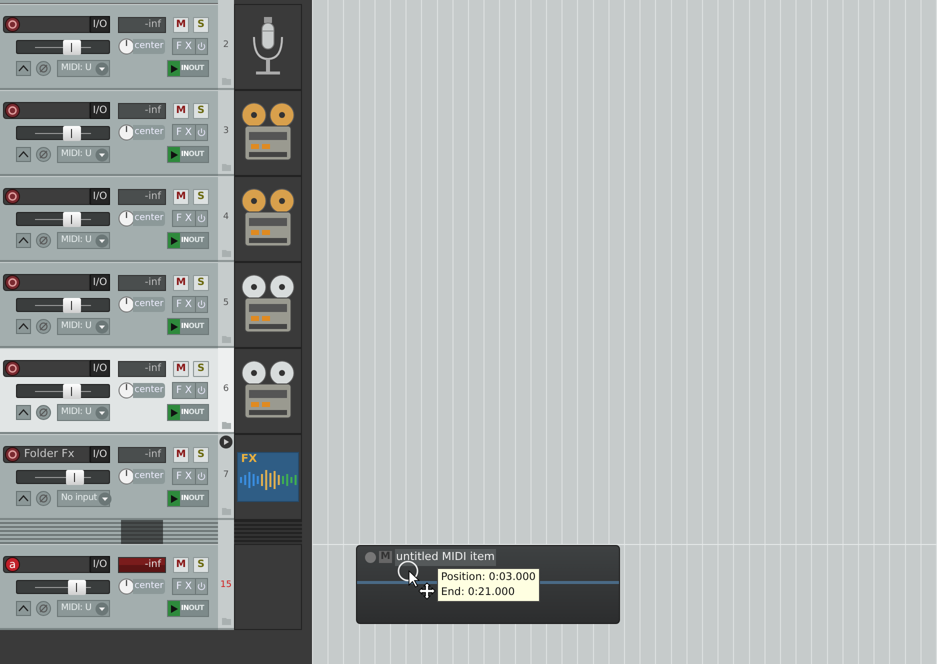 Image resolution: width=937 pixels, height=664 pixels. Describe the element at coordinates (226, 442) in the screenshot. I see `folder-toggle-icon` at that location.